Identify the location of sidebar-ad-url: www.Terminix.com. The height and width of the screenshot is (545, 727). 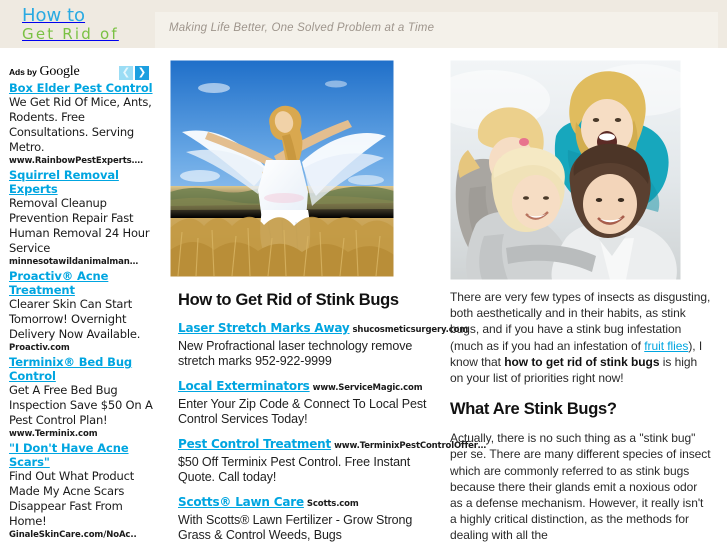
(53, 434).